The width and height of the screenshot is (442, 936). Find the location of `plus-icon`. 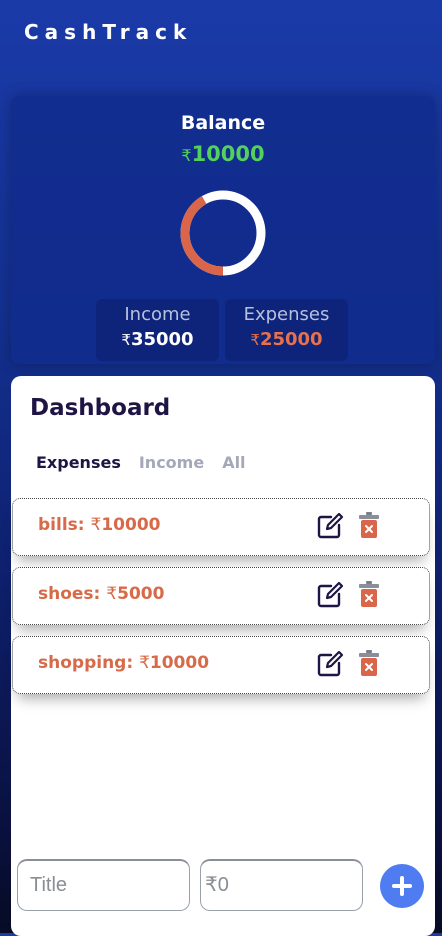

plus-icon is located at coordinates (402, 886).